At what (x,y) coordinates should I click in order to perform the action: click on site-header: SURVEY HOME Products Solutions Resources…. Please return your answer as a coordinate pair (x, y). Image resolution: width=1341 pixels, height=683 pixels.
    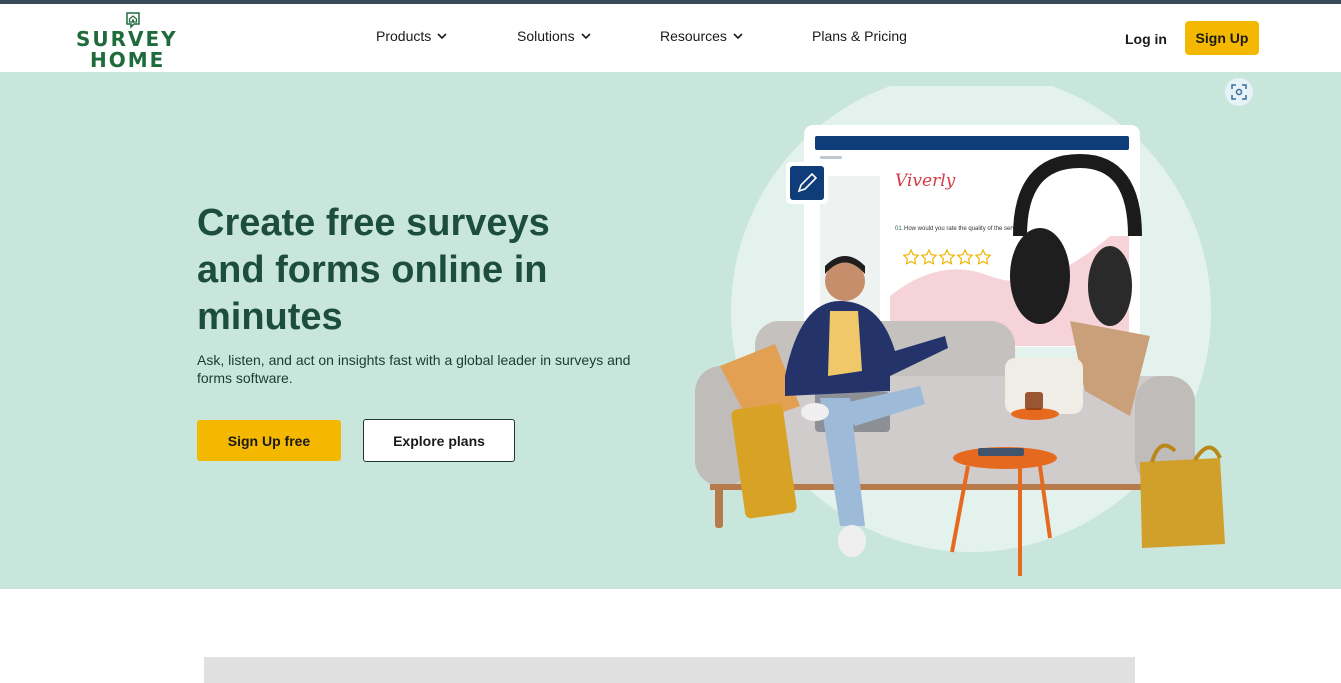
    Looking at the image, I should click on (670, 38).